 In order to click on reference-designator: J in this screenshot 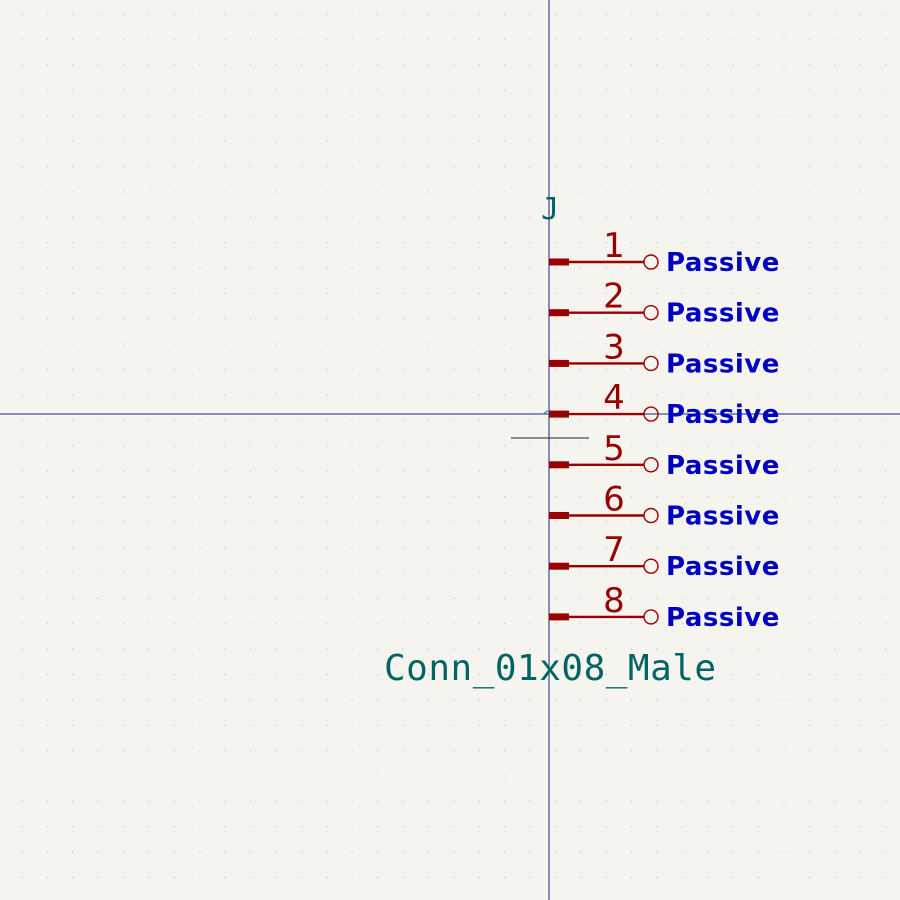, I will do `click(550, 209)`.